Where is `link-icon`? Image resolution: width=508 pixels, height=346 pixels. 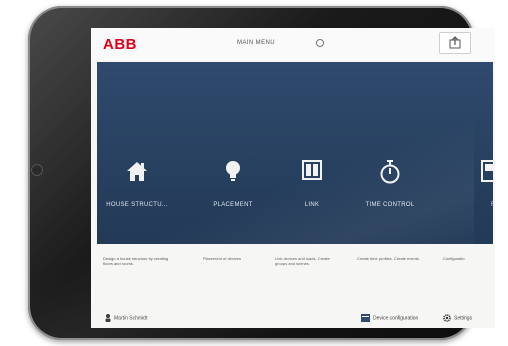
link-icon is located at coordinates (312, 170).